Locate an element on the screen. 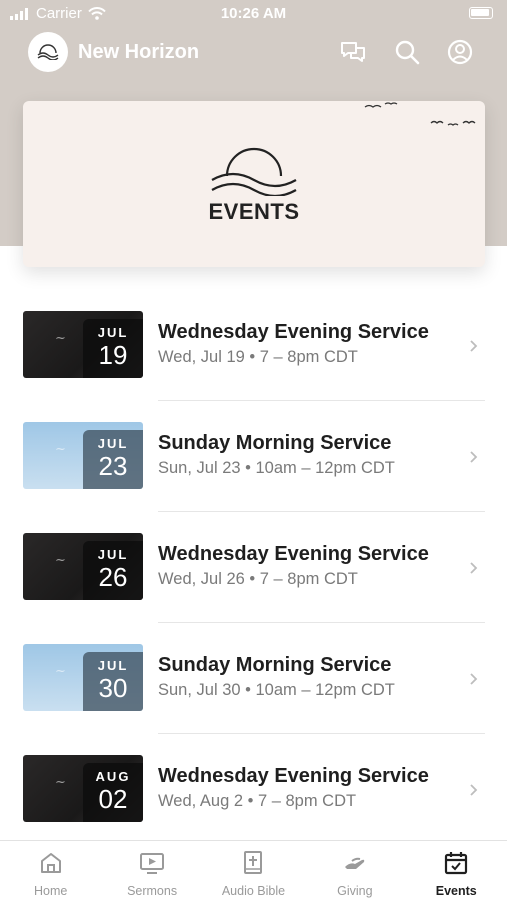 Image resolution: width=507 pixels, height=900 pixels. date-day: 23 is located at coordinates (113, 466).